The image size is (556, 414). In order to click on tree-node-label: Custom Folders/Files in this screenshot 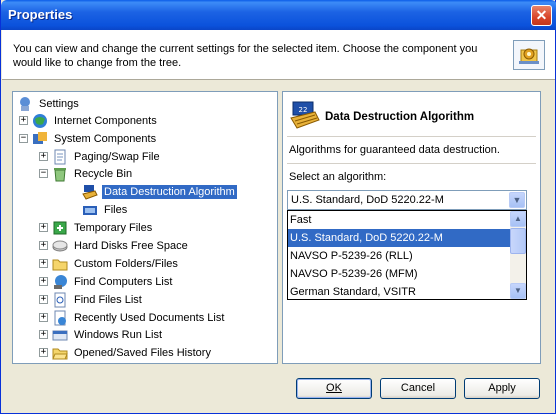, I will do `click(126, 264)`.